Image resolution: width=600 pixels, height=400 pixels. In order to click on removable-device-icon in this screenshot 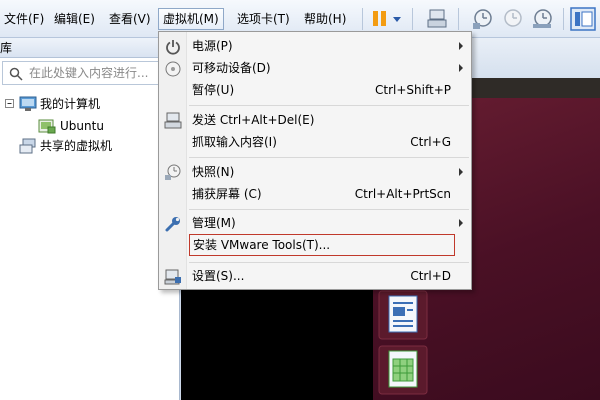, I will do `click(173, 69)`.